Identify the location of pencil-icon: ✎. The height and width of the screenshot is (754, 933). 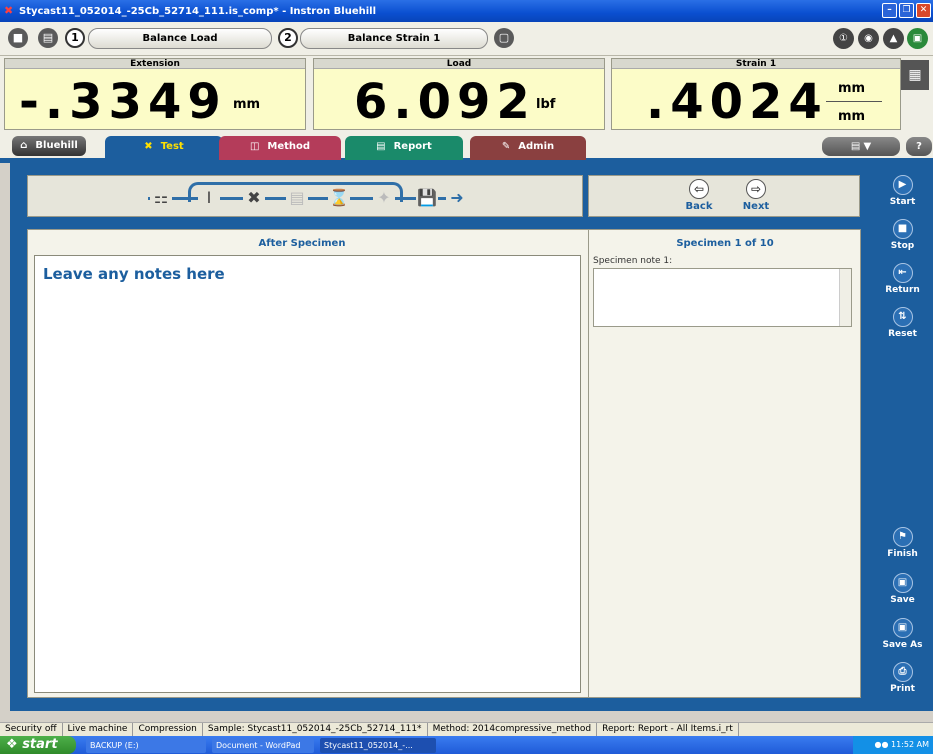
(506, 146).